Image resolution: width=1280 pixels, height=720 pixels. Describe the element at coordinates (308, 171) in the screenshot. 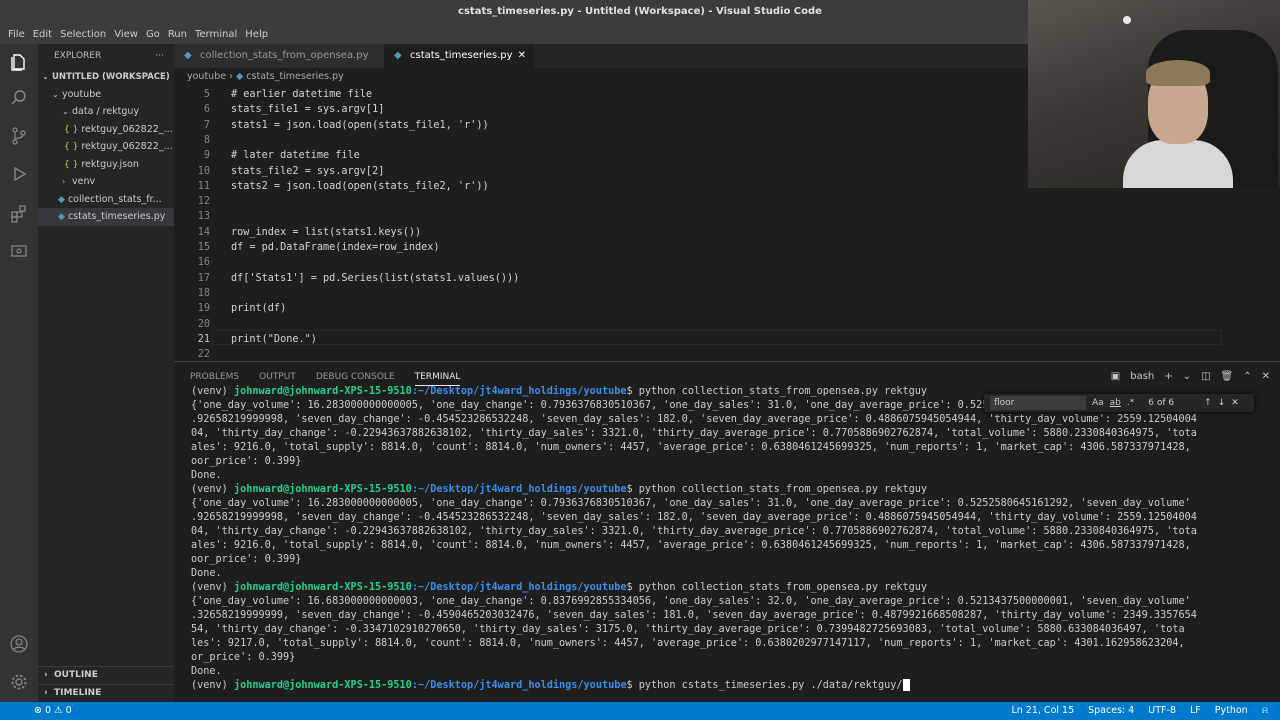

I see `code-text: stats_file2 = sys.argv[2]` at that location.